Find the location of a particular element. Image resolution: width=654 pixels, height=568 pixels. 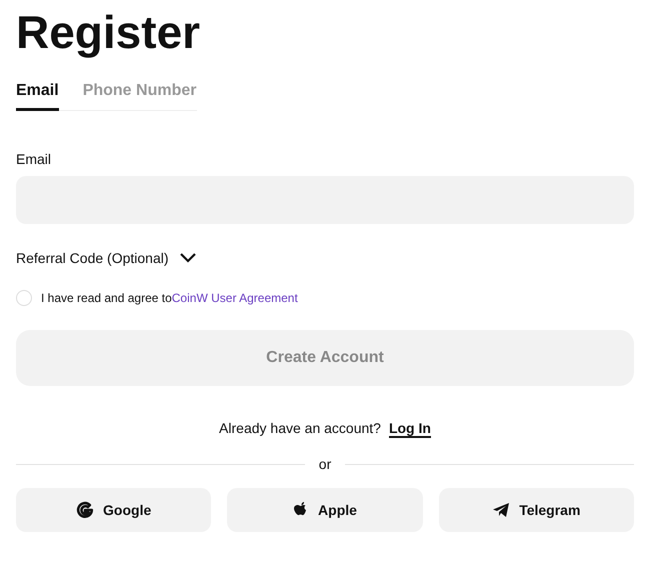

agree-checkbox is located at coordinates (24, 298).